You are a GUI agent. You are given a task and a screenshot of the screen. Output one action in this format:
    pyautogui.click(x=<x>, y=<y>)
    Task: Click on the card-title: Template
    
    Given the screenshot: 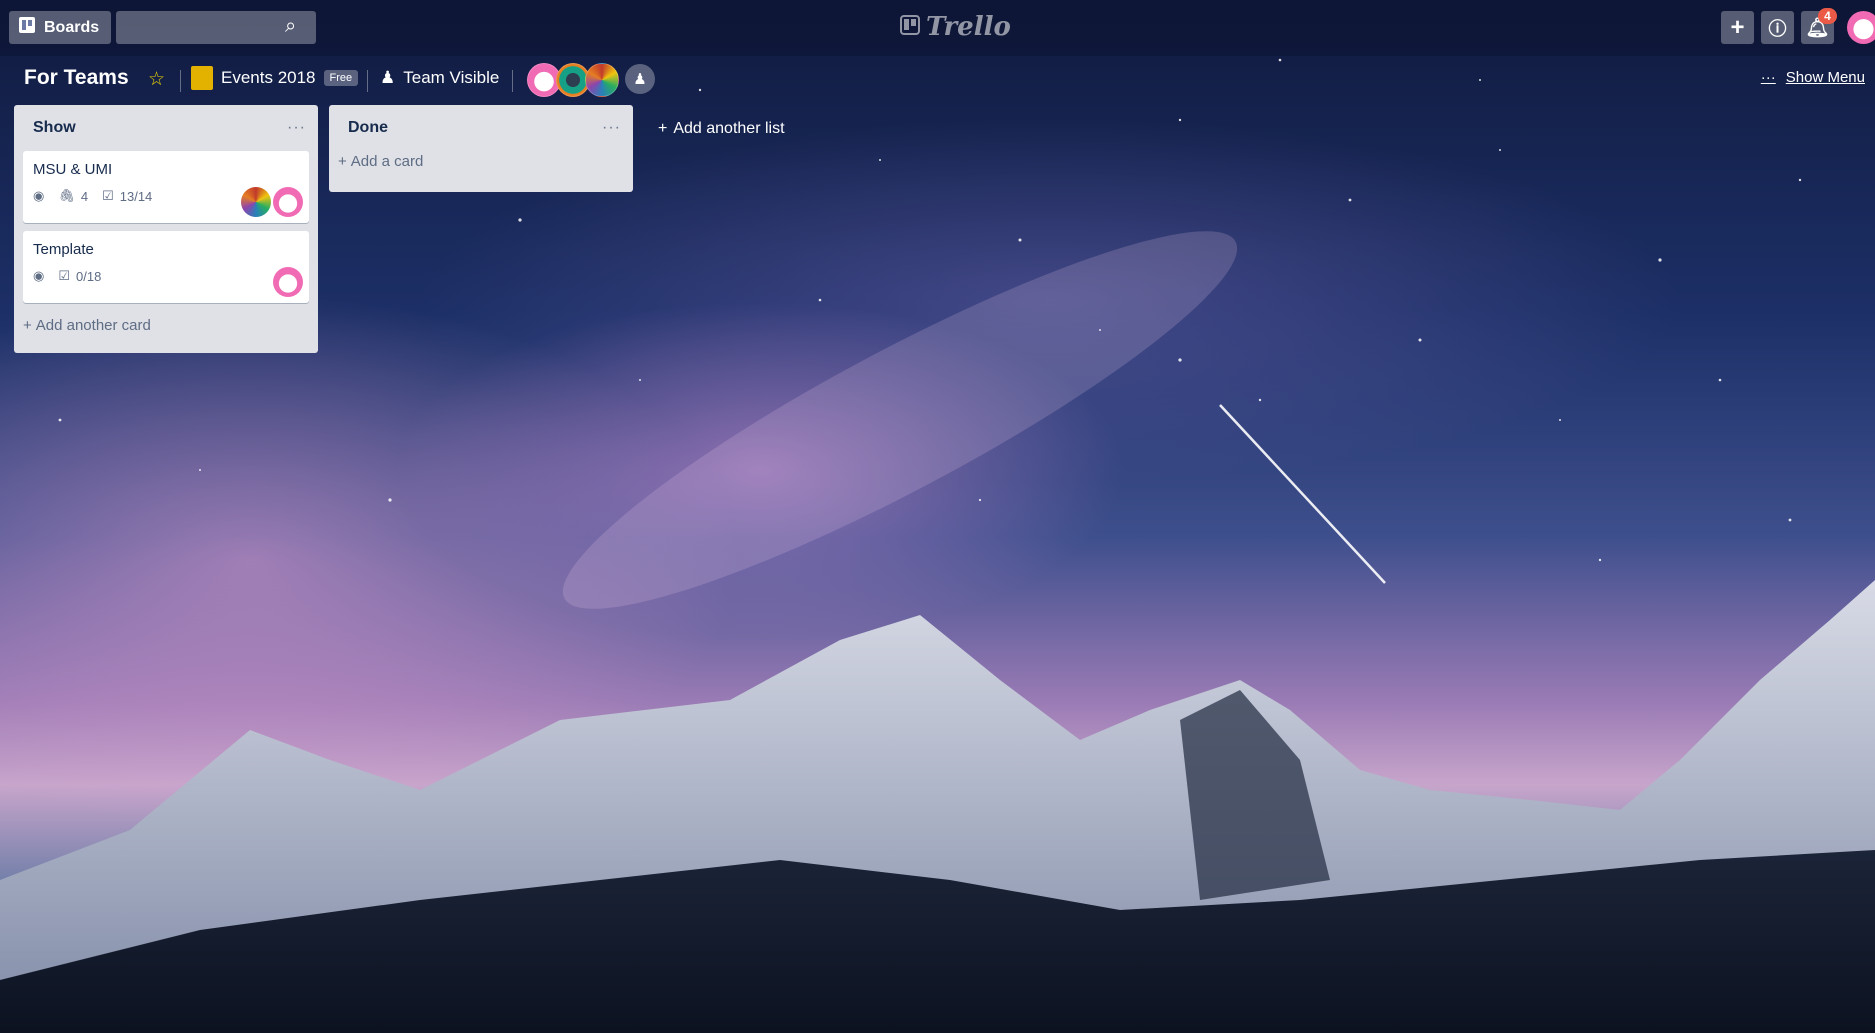 What is the action you would take?
    pyautogui.click(x=63, y=249)
    